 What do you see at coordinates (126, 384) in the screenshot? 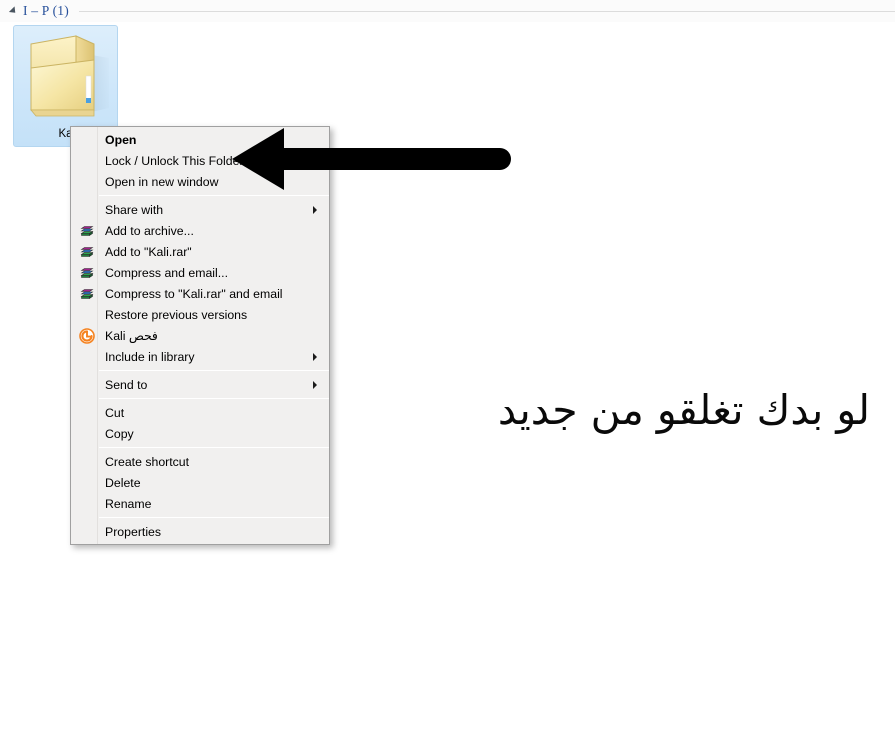
I see `menu-item-label: Send to` at bounding box center [126, 384].